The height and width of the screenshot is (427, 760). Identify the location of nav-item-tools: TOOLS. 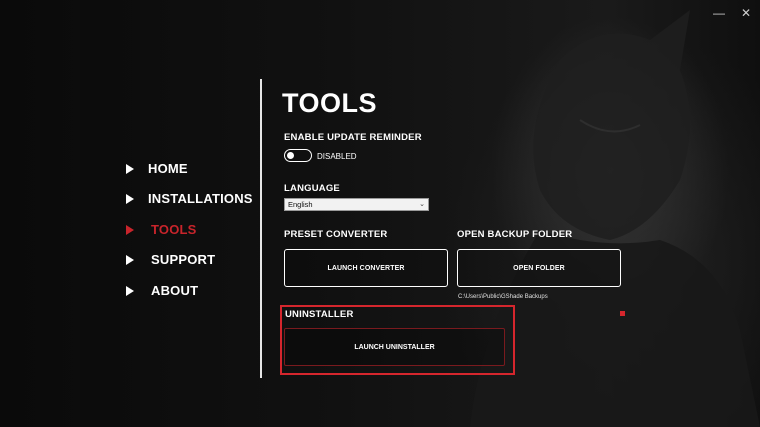
(161, 229).